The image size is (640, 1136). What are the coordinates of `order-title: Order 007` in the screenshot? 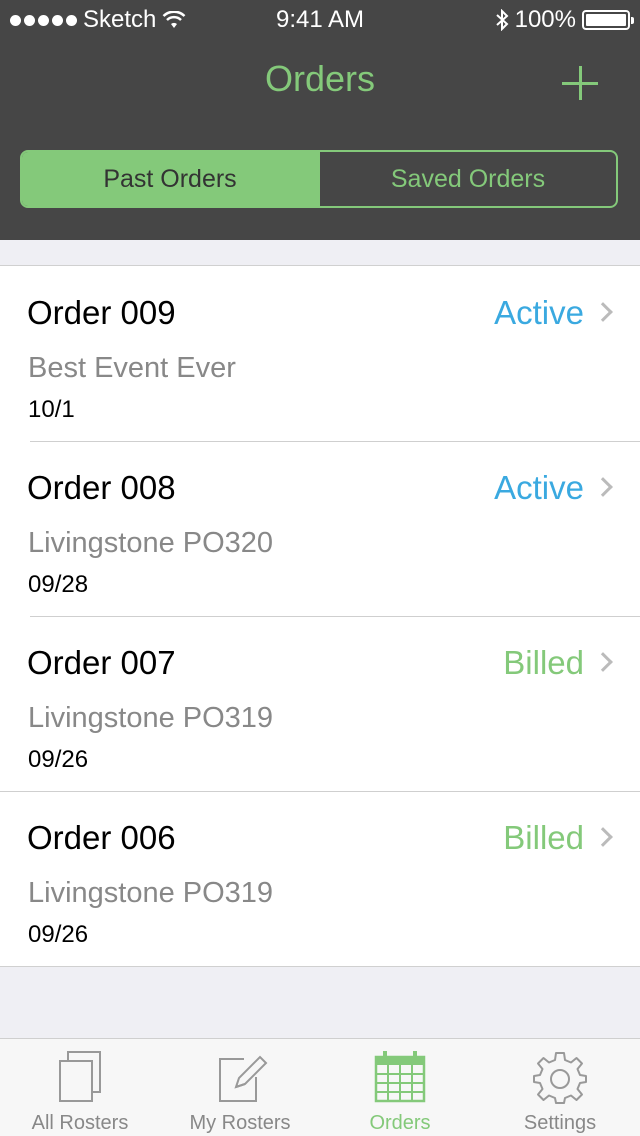 It's located at (101, 662).